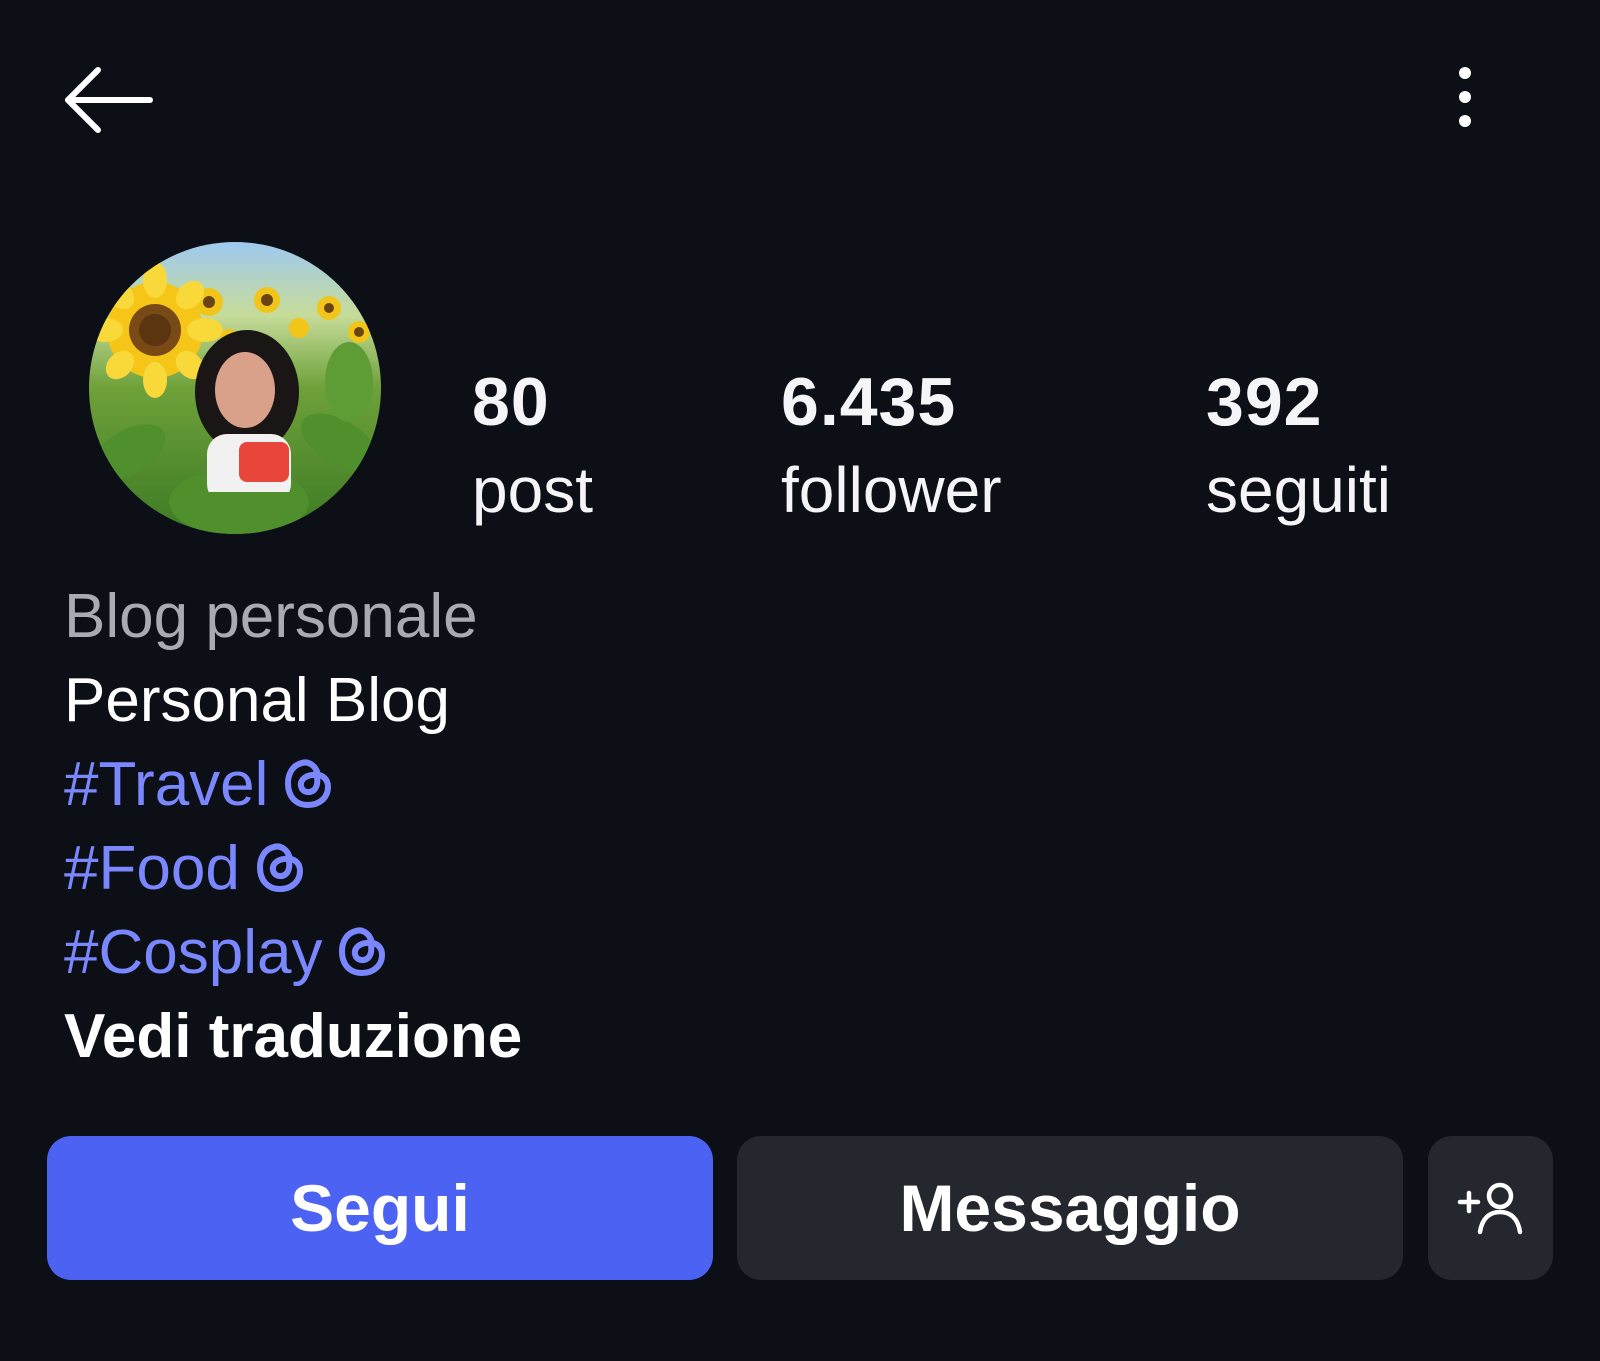  Describe the element at coordinates (891, 448) in the screenshot. I see `stat-followers: 6.435 follower` at that location.